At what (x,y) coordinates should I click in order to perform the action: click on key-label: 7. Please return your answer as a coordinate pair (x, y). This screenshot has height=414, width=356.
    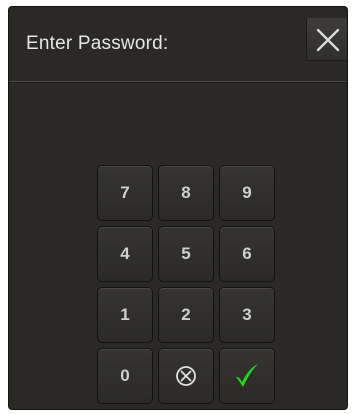
    Looking at the image, I should click on (125, 192).